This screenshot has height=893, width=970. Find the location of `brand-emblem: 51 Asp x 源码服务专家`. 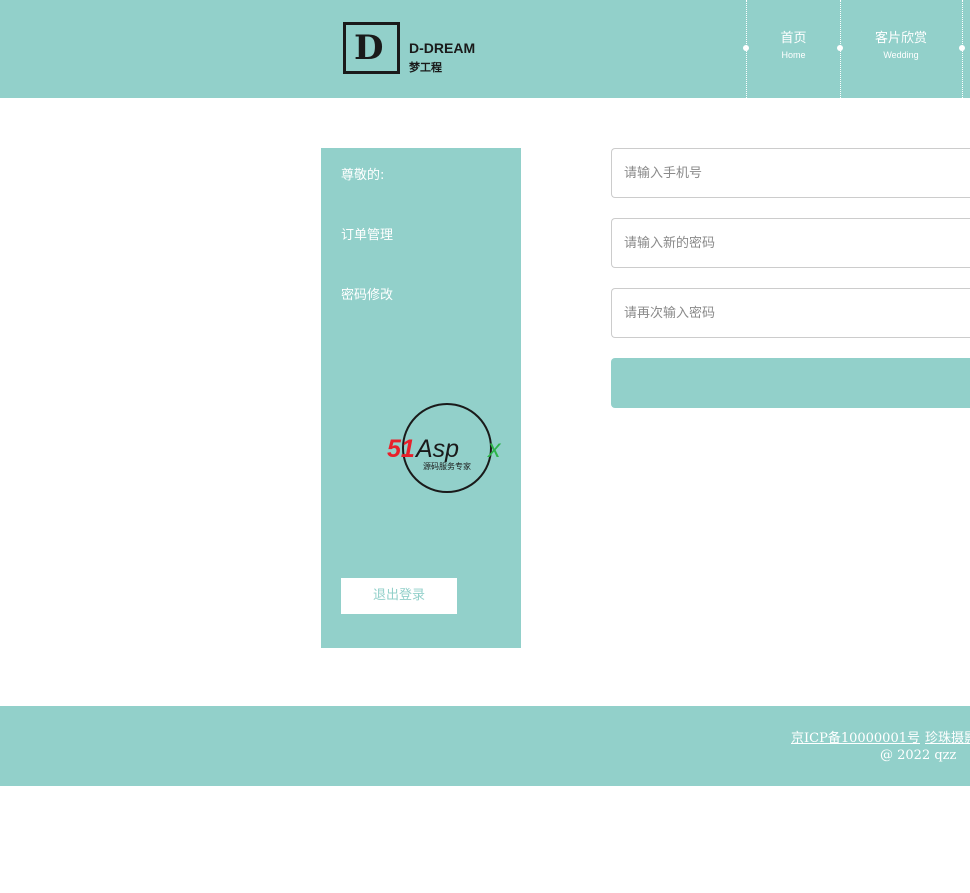

brand-emblem: 51 Asp x 源码服务专家 is located at coordinates (444, 448).